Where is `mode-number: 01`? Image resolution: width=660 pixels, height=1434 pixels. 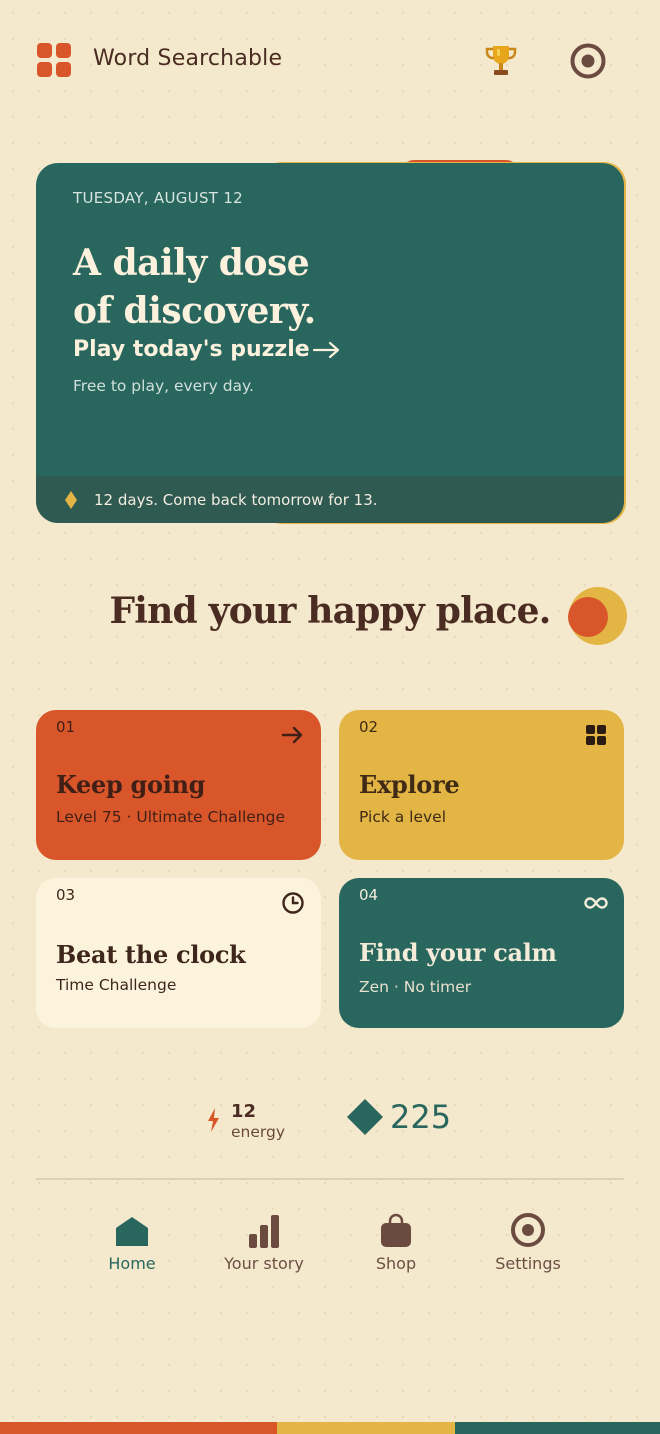
mode-number: 01 is located at coordinates (66, 727).